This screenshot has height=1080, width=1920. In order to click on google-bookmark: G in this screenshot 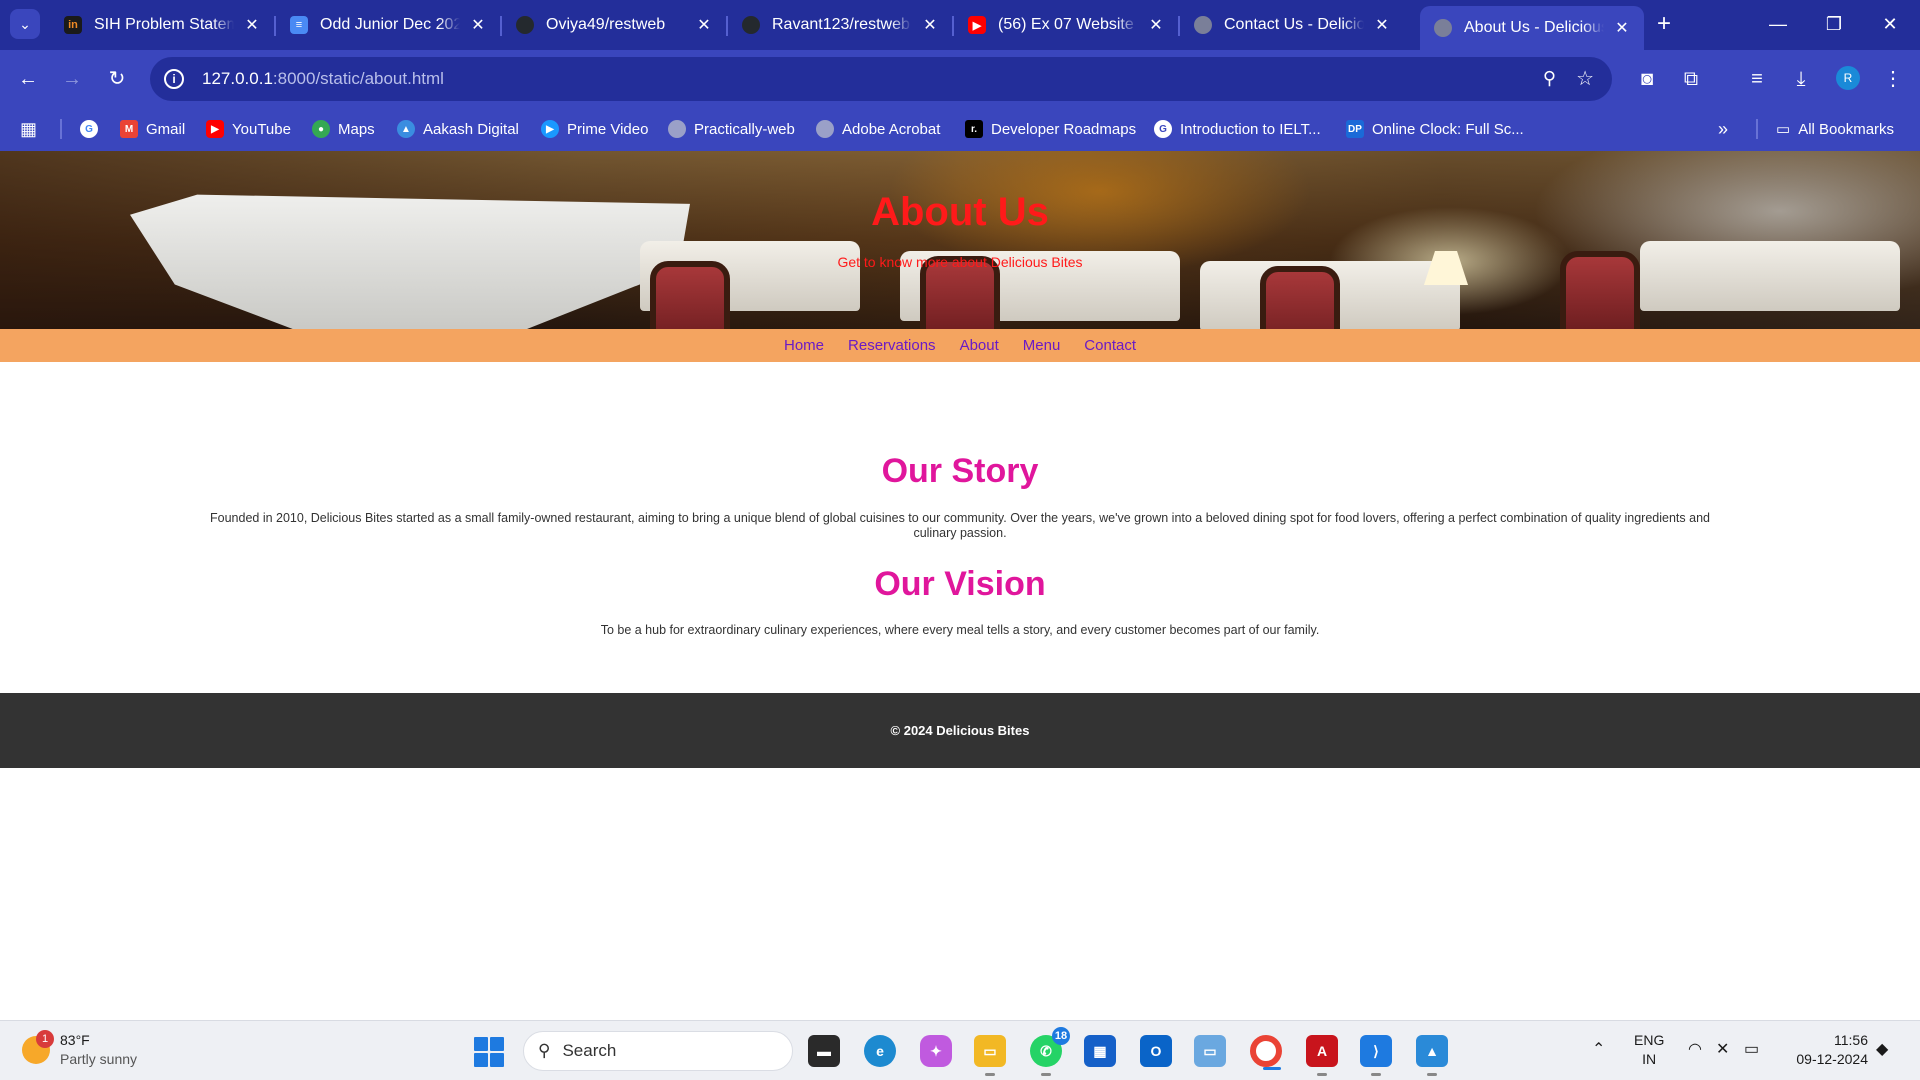, I will do `click(93, 129)`.